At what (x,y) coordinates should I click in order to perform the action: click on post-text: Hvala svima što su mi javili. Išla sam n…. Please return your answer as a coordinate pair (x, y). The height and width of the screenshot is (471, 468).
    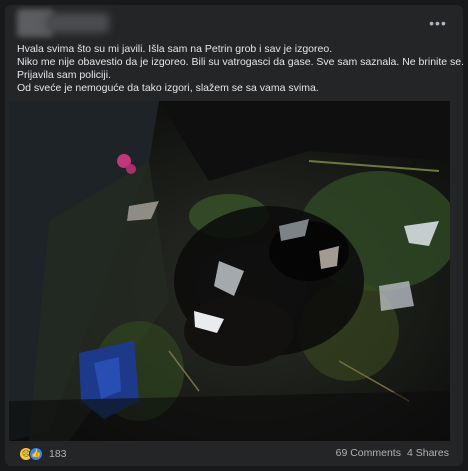
    Looking at the image, I should click on (240, 69).